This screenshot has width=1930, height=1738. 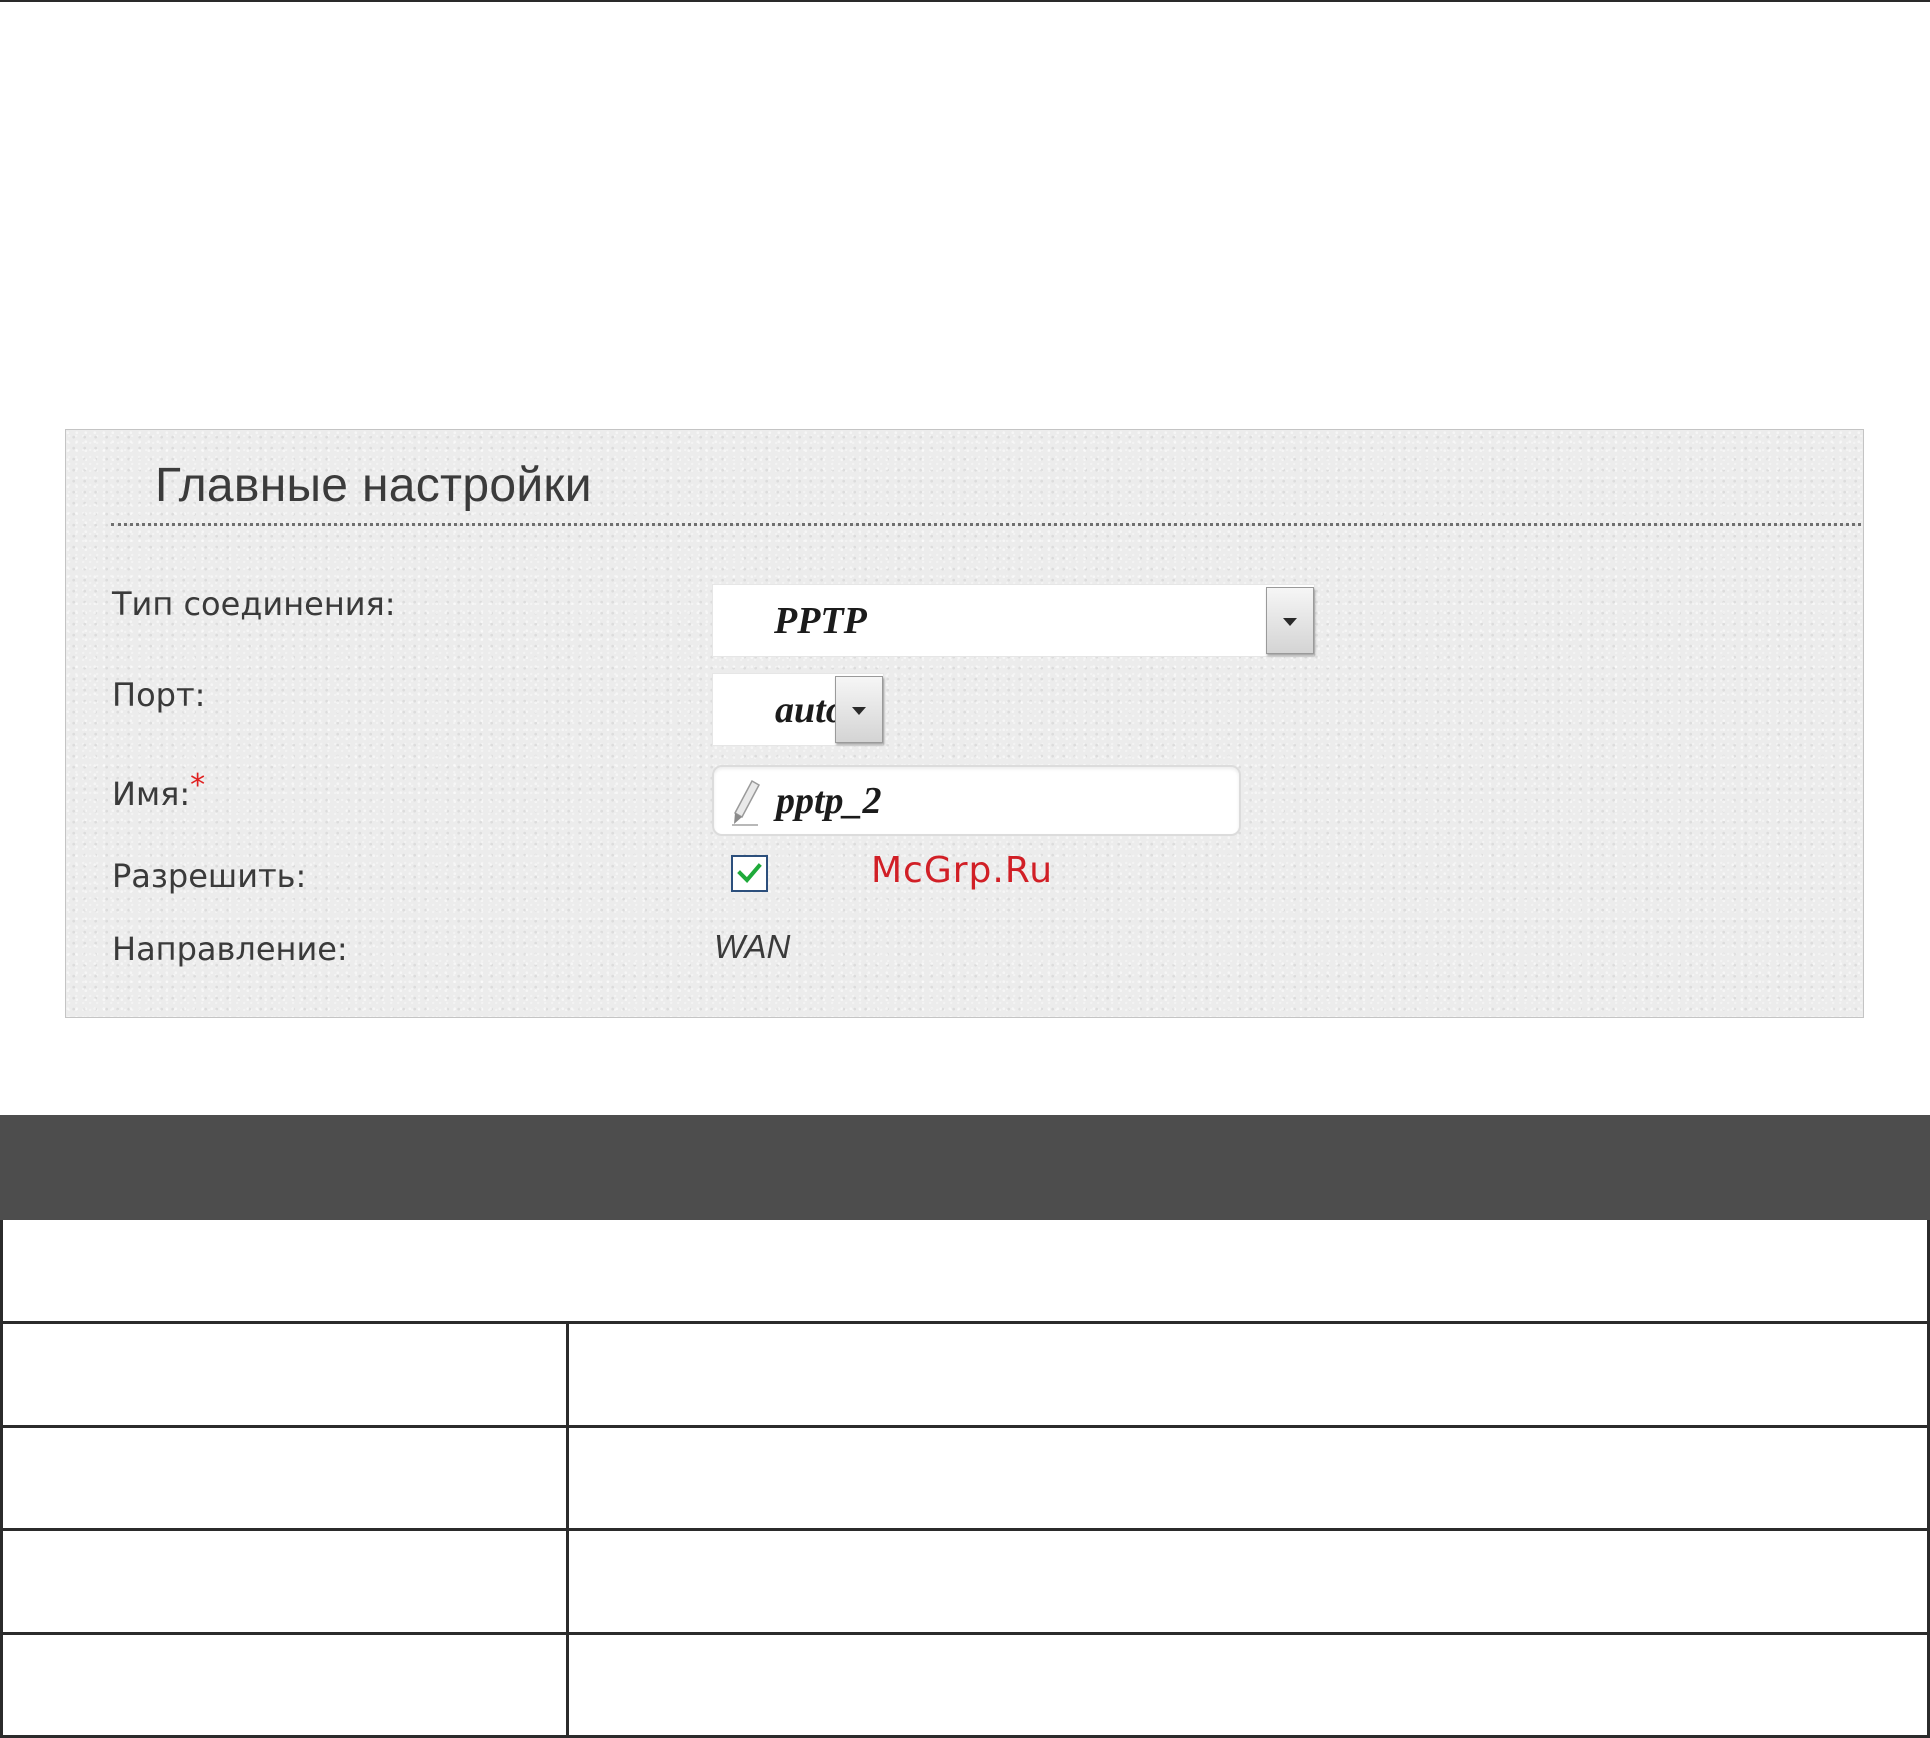 What do you see at coordinates (151, 794) in the screenshot?
I see `name-label-text: Имя:` at bounding box center [151, 794].